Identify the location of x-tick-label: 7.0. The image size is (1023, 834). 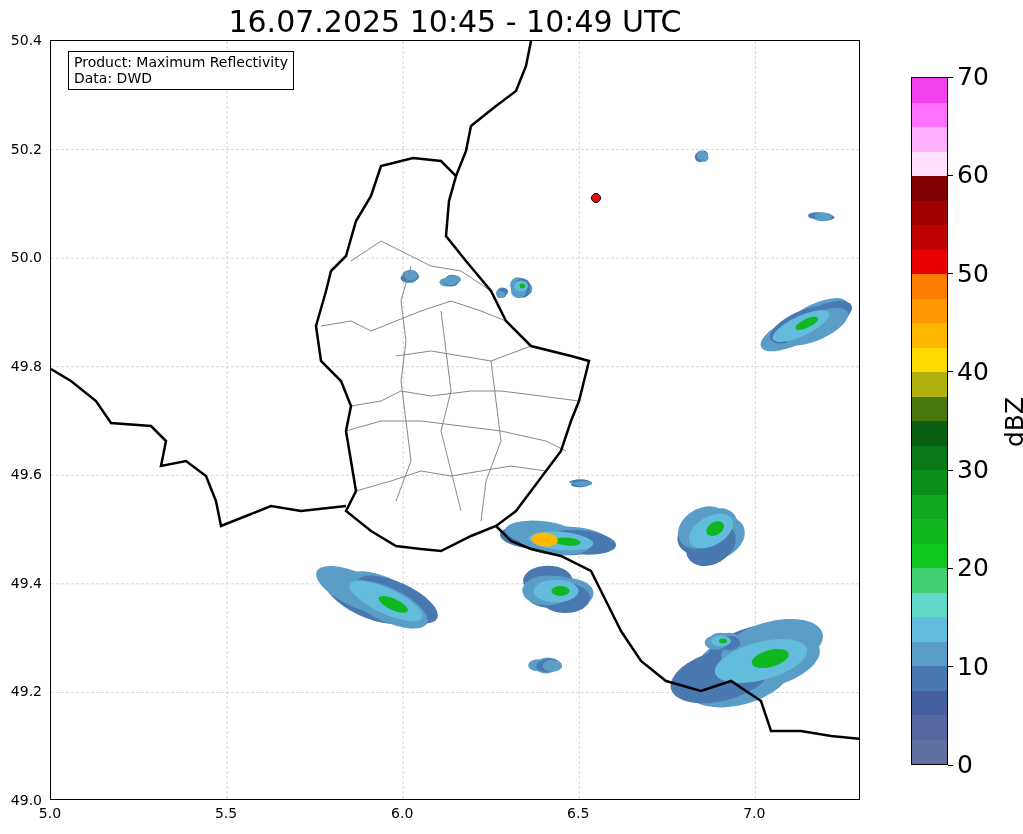
(754, 813).